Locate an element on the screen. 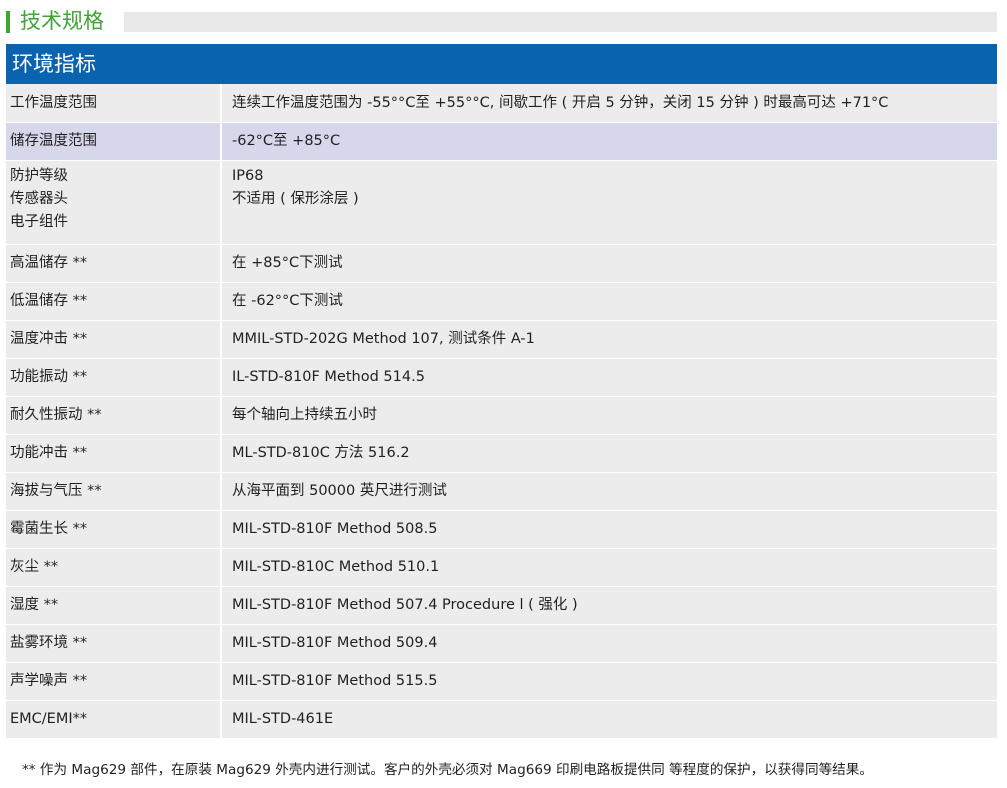 The width and height of the screenshot is (1007, 788). table-row: 功能振动 ** IL-STD-810F Method 514.5 is located at coordinates (501, 378).